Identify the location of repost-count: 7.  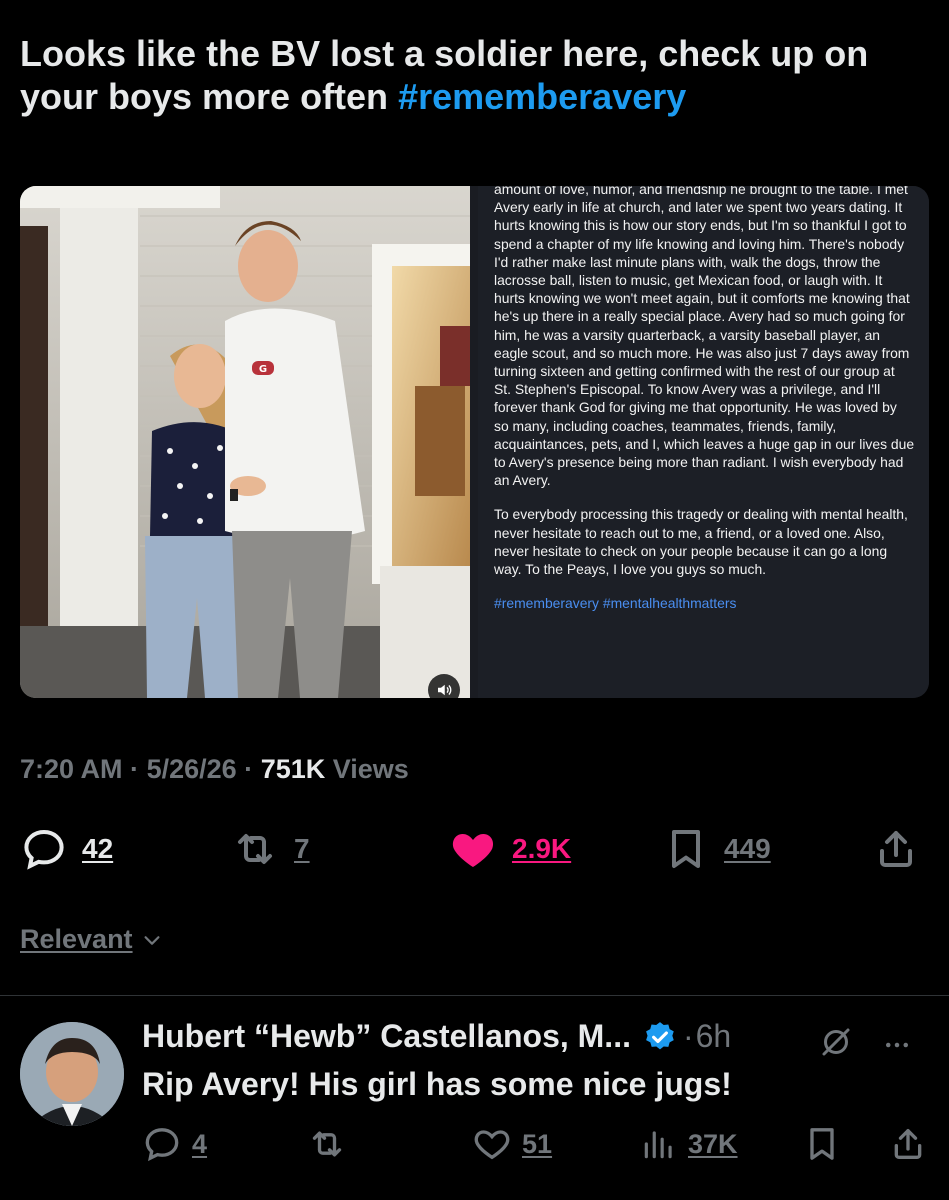
(302, 848).